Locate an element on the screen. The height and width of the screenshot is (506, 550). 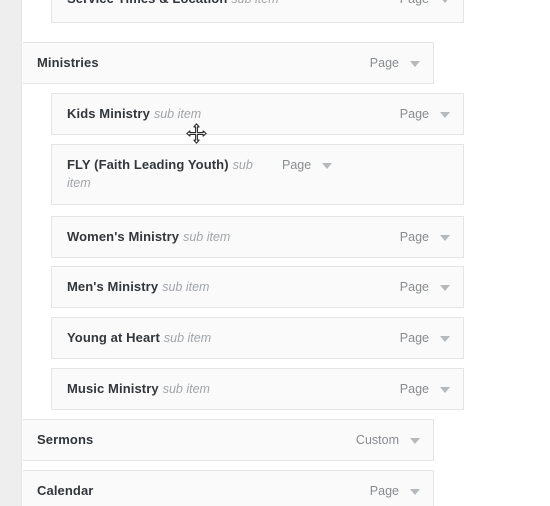
menu-item-type-label: Custom is located at coordinates (377, 440).